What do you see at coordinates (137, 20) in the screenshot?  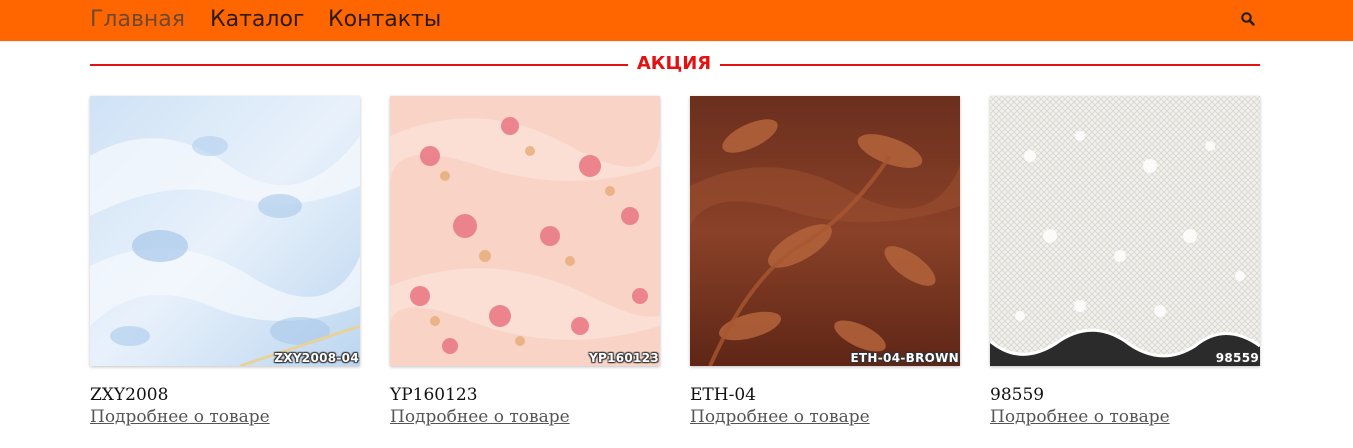 I see `nav-item-home: Главная` at bounding box center [137, 20].